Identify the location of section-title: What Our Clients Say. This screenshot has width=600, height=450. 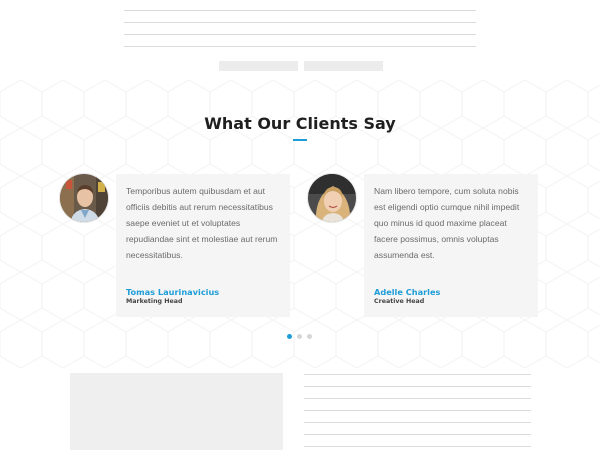
(300, 123).